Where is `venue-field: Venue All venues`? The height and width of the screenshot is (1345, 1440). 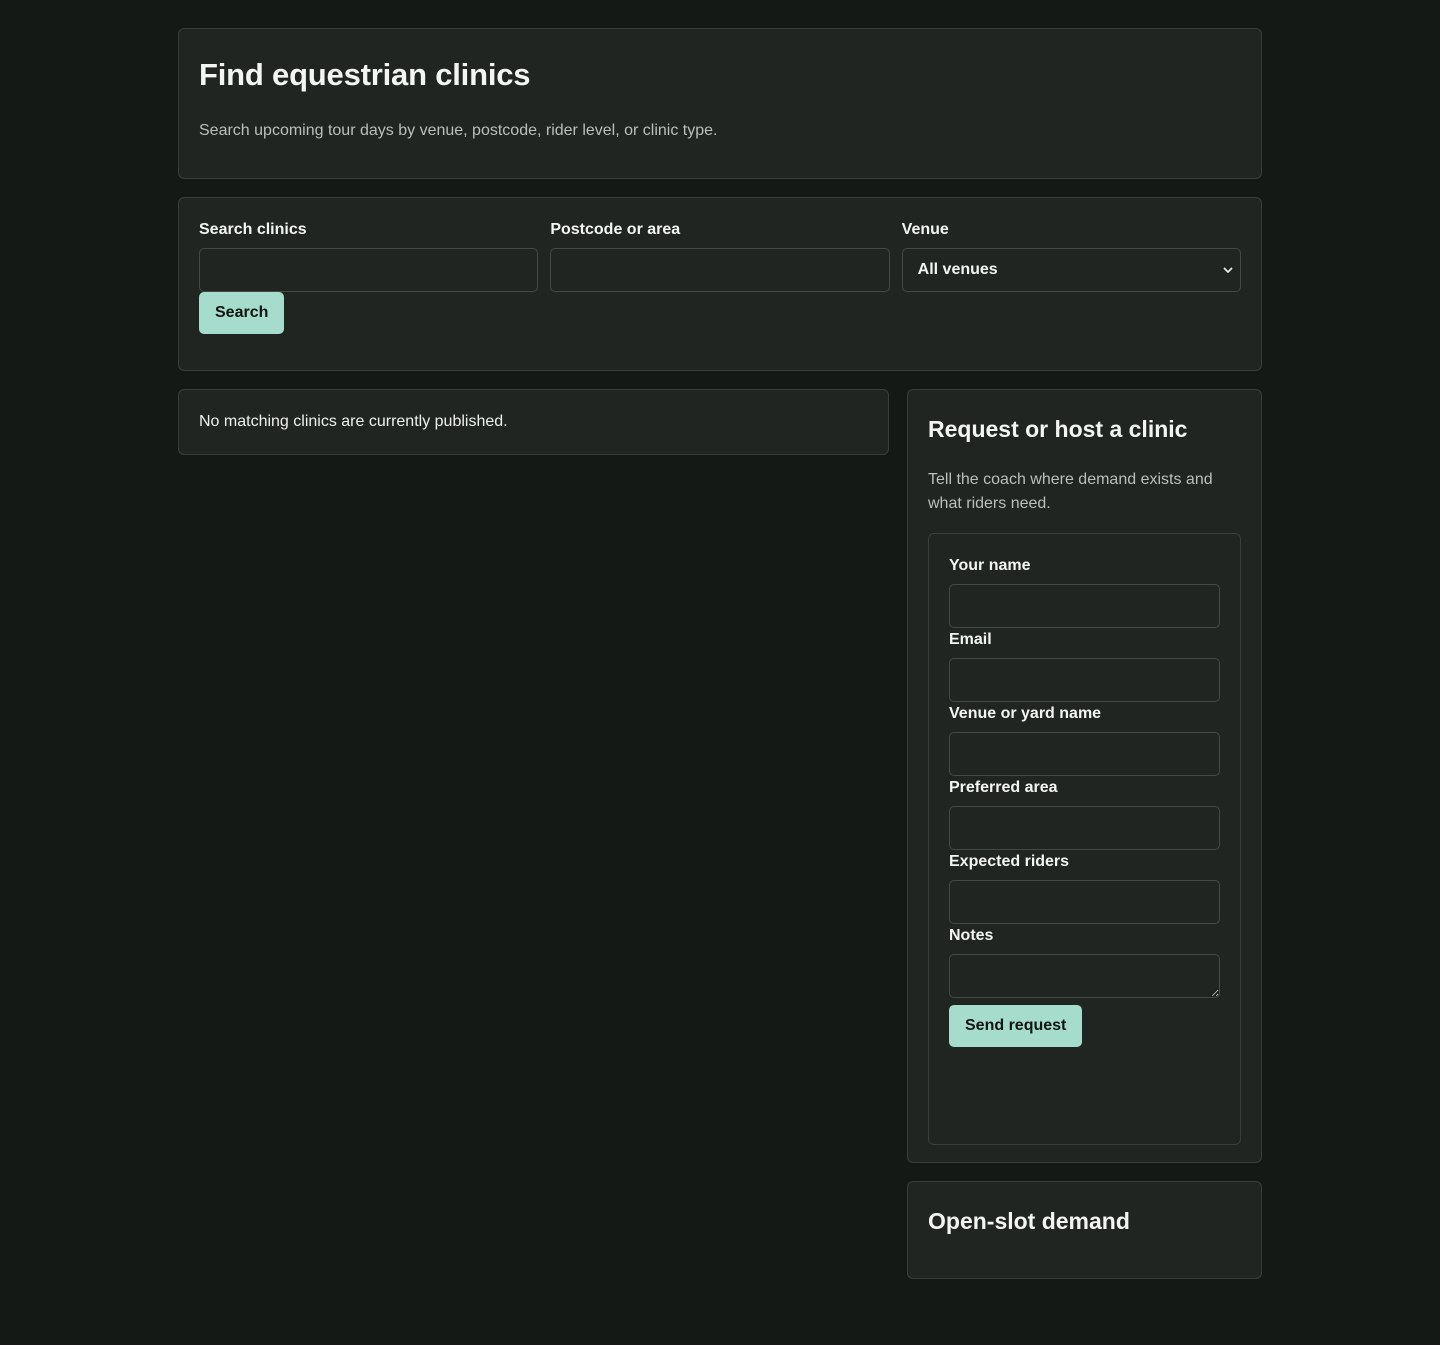 venue-field: Venue All venues is located at coordinates (1071, 256).